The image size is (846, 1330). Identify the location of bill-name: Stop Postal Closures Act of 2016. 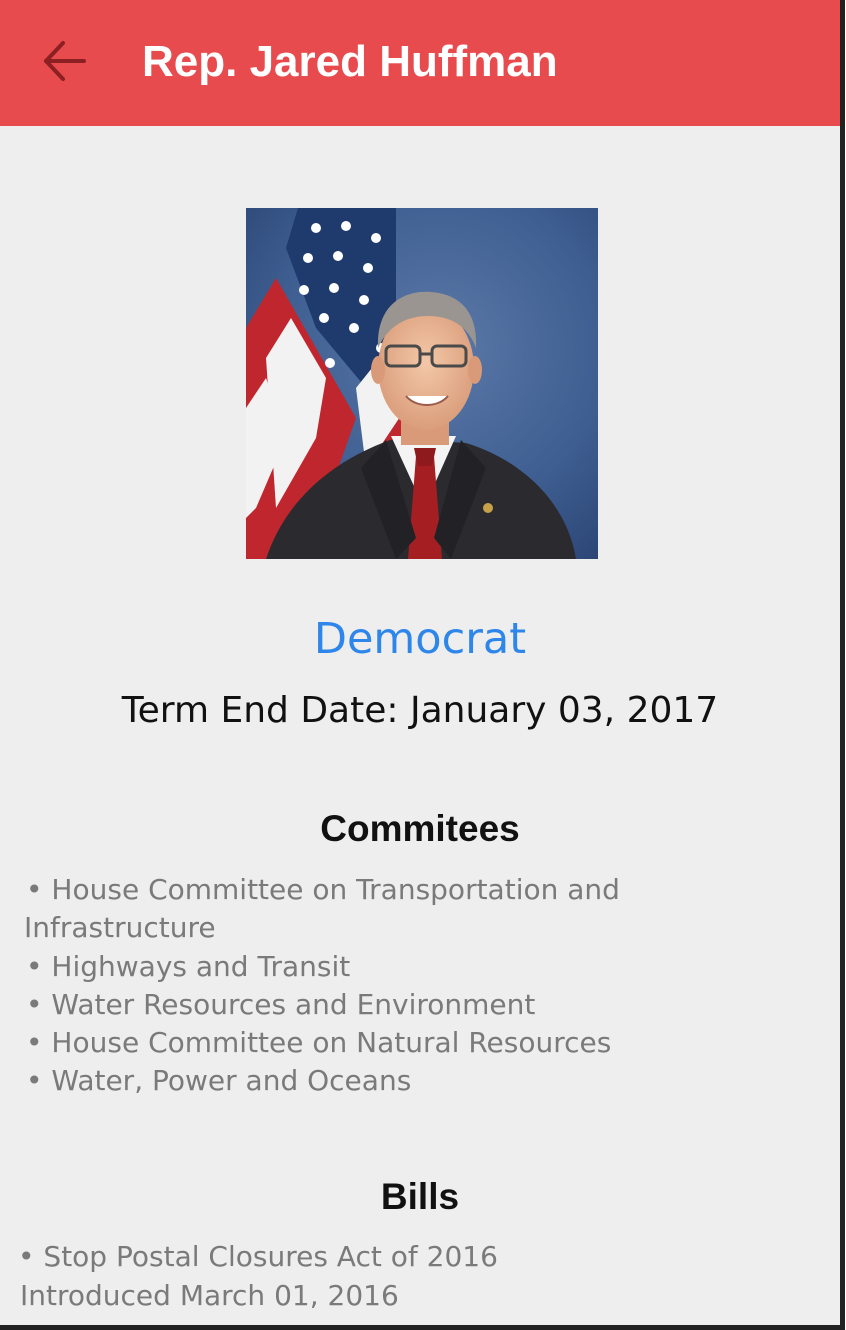
(270, 1256).